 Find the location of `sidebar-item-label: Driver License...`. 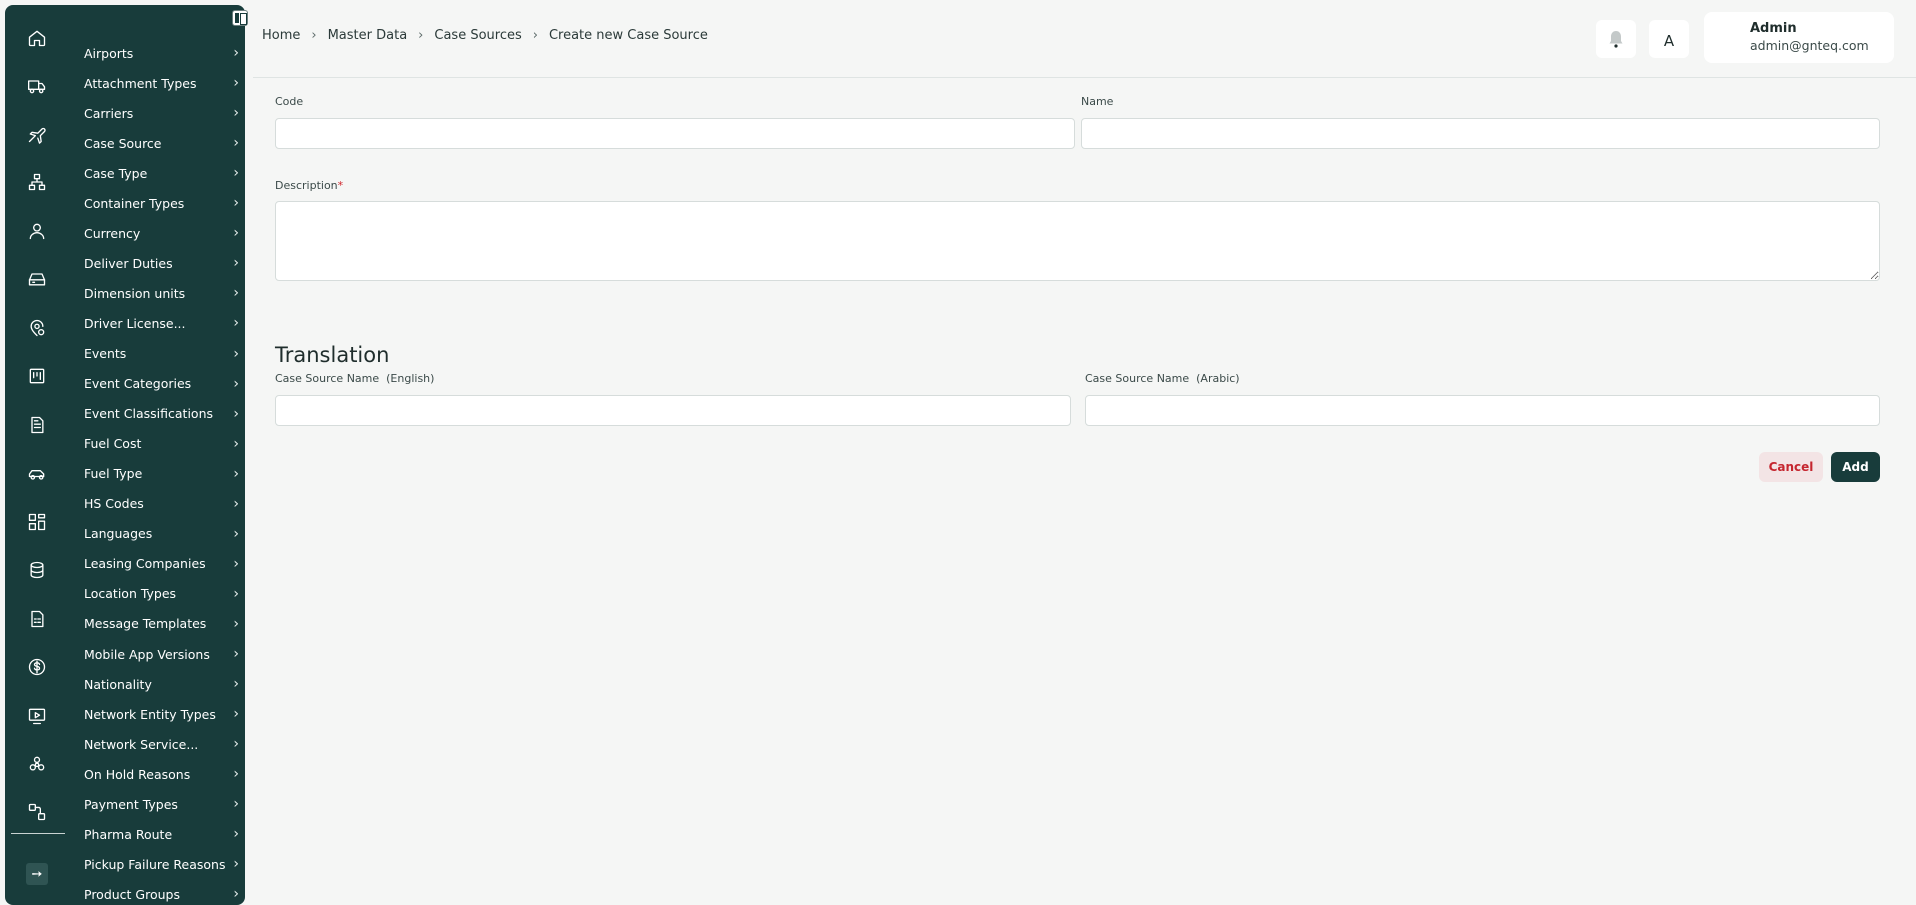

sidebar-item-label: Driver License... is located at coordinates (135, 323).